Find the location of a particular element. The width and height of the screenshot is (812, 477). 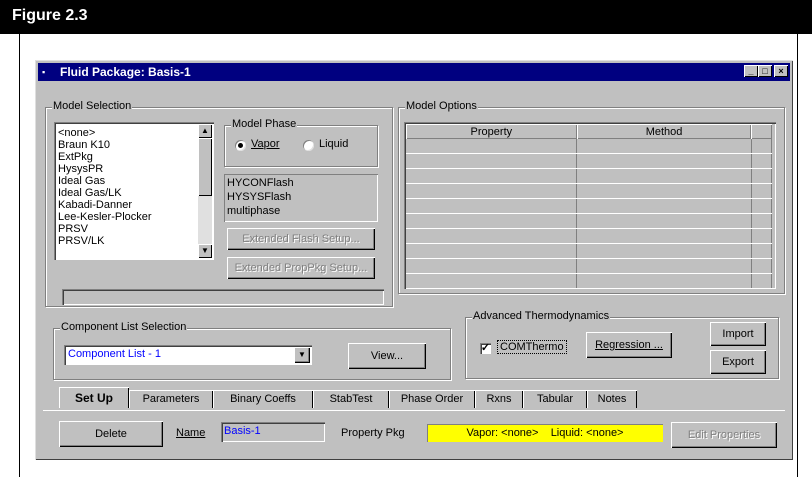

property-column-header: Property is located at coordinates (491, 131).